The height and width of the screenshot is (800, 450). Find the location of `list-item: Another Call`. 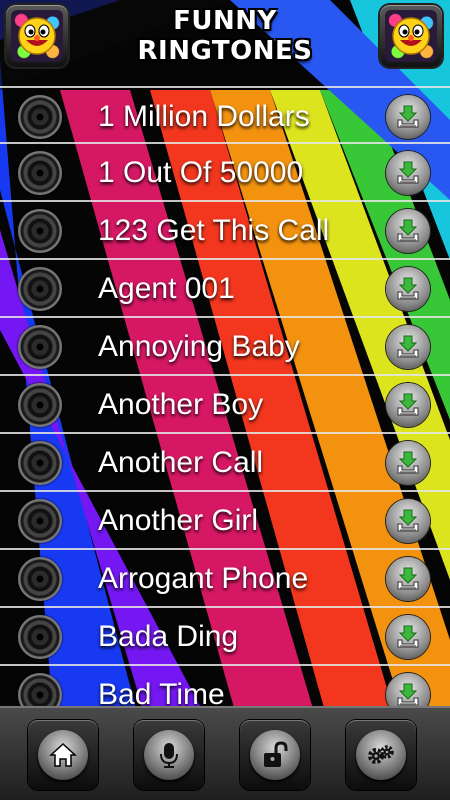

list-item: Another Call is located at coordinates (225, 463).